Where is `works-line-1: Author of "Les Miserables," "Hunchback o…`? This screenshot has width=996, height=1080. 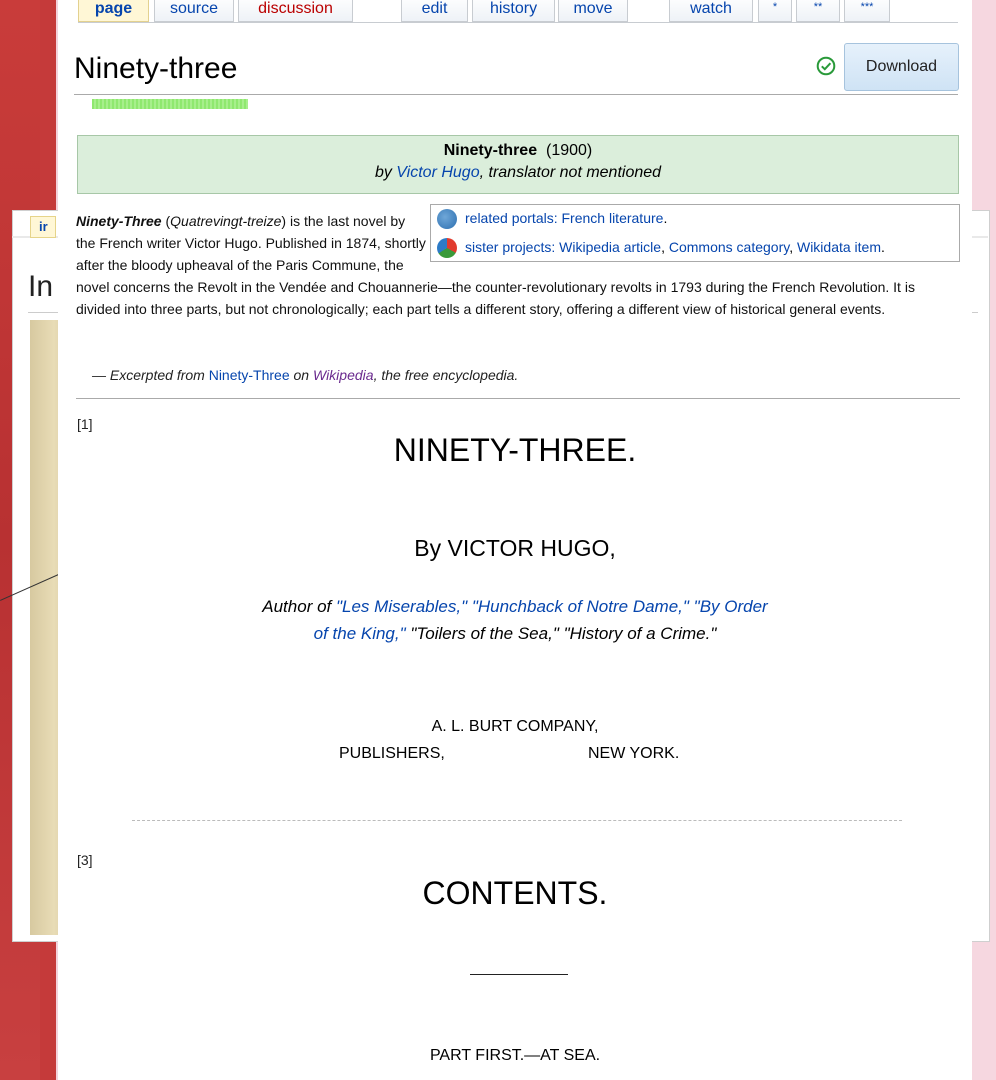
works-line-1: Author of "Les Miserables," "Hunchback o… is located at coordinates (515, 606).